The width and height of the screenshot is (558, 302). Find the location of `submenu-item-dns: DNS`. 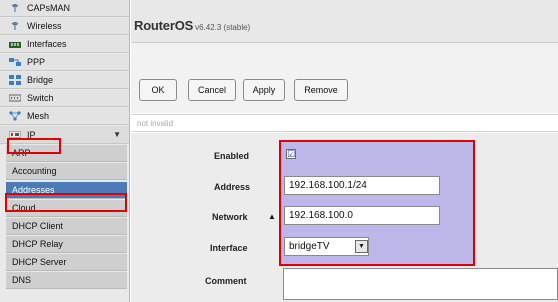

submenu-item-dns: DNS is located at coordinates (66, 280).